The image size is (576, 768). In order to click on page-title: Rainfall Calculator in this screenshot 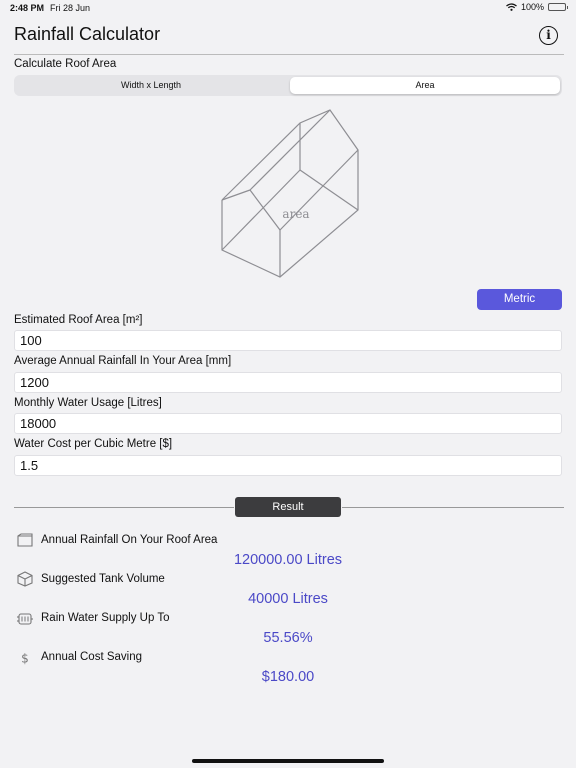, I will do `click(87, 34)`.